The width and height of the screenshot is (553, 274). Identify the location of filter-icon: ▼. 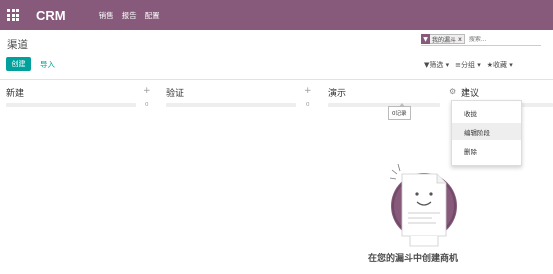
(425, 39).